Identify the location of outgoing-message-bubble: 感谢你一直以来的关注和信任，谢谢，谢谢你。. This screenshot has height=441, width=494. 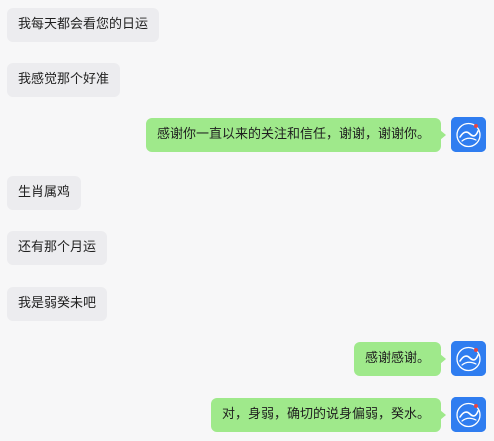
(296, 135).